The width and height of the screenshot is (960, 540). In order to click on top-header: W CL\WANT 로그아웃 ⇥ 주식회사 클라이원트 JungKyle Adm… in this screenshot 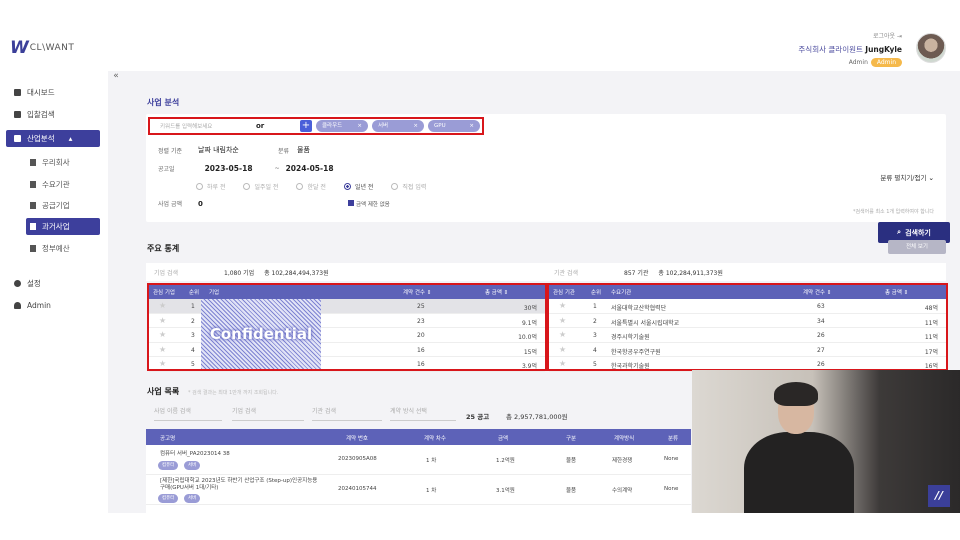, I will do `click(480, 49)`.